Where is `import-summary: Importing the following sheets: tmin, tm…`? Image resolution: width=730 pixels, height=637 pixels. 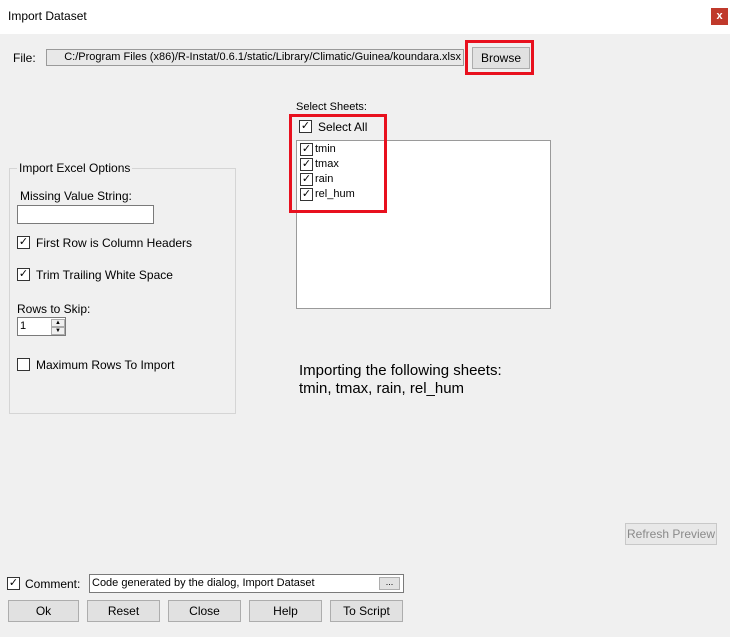 import-summary: Importing the following sheets: tmin, tm… is located at coordinates (400, 380).